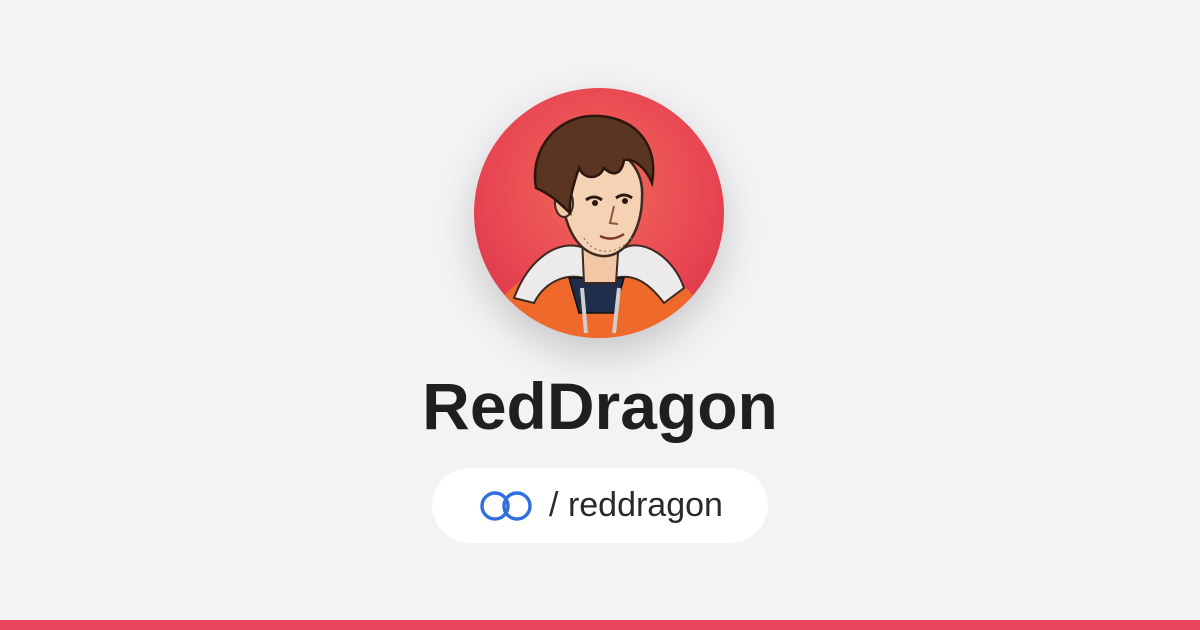 The width and height of the screenshot is (1200, 630). What do you see at coordinates (600, 406) in the screenshot?
I see `profile-name: RedDragon` at bounding box center [600, 406].